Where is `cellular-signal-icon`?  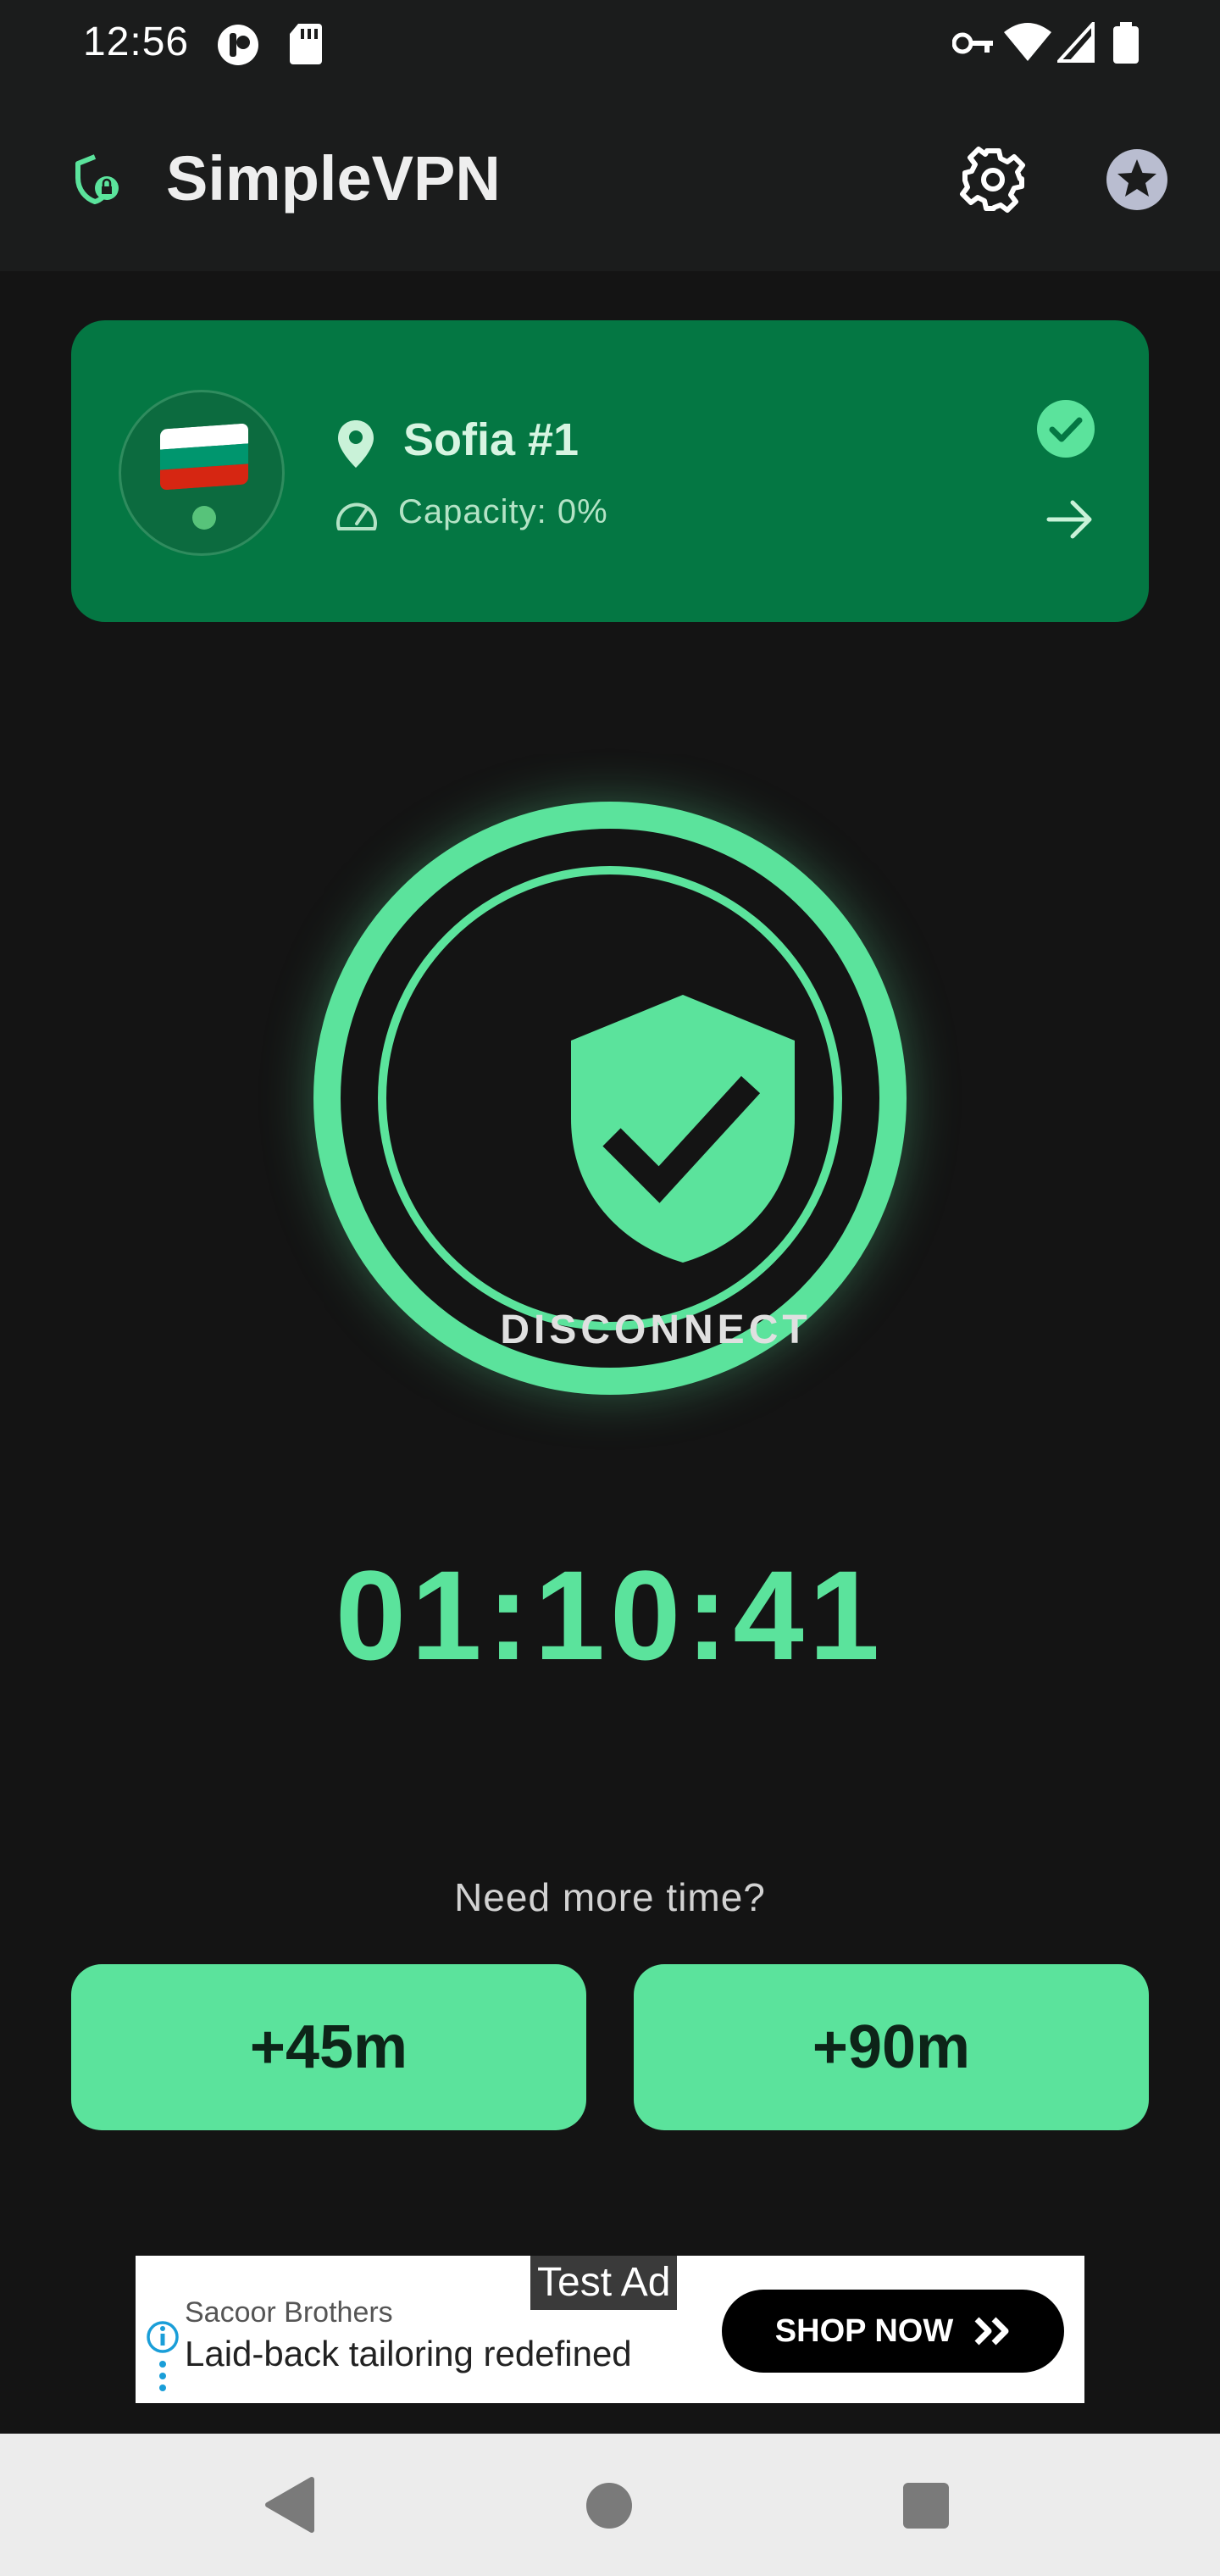 cellular-signal-icon is located at coordinates (1076, 42).